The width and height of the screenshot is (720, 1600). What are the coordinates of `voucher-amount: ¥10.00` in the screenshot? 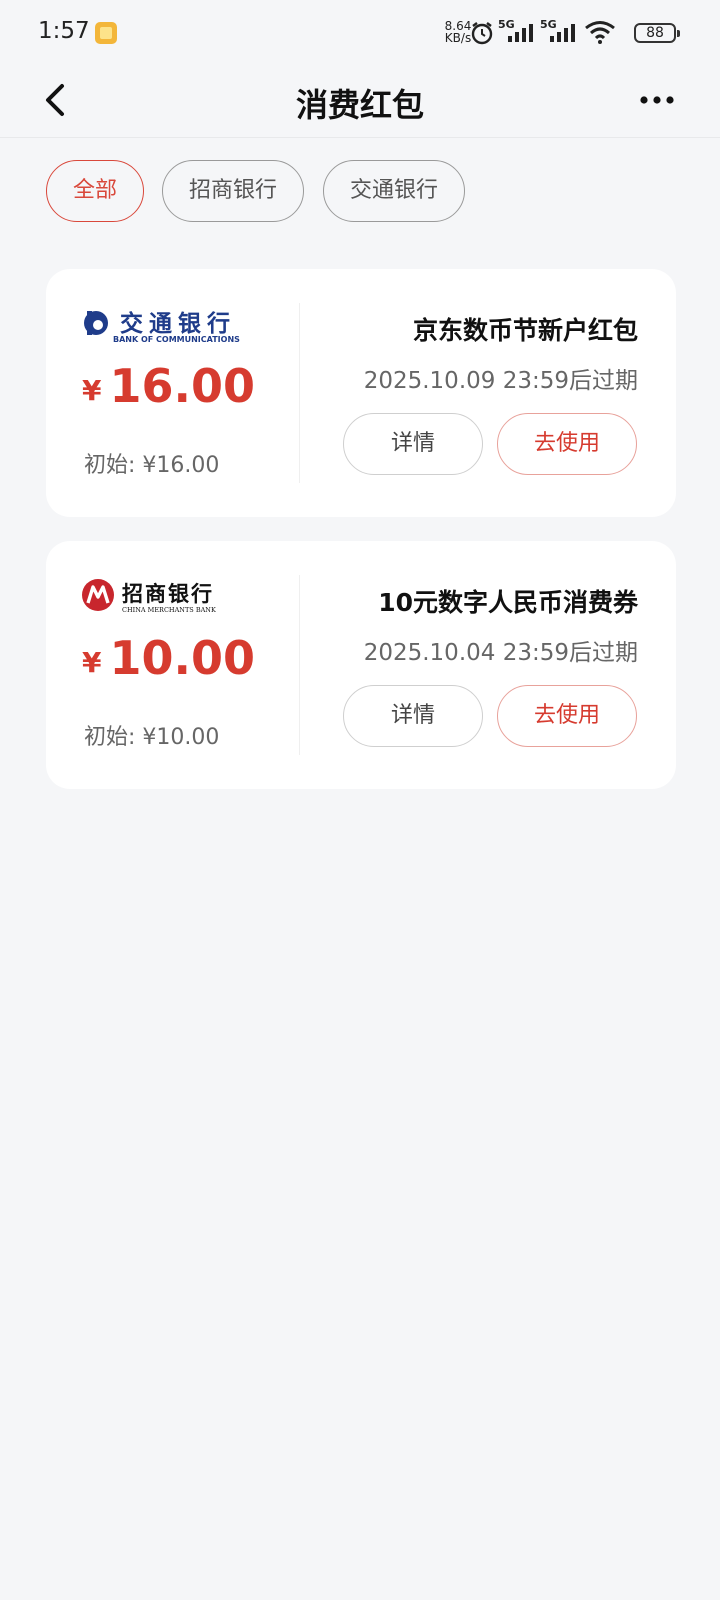 It's located at (168, 658).